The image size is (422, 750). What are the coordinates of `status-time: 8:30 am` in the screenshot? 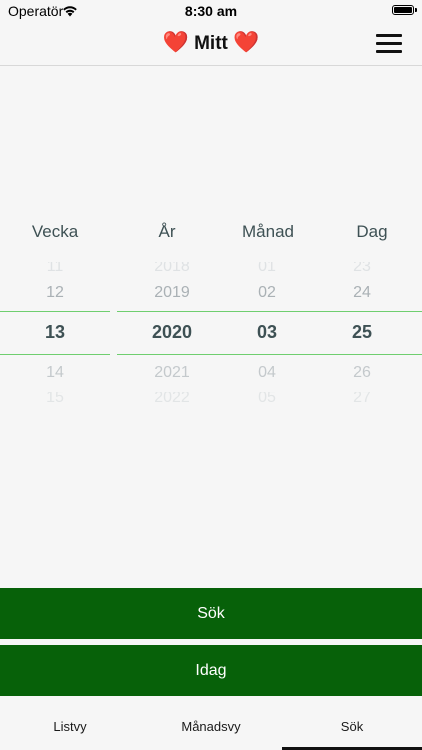 It's located at (211, 11).